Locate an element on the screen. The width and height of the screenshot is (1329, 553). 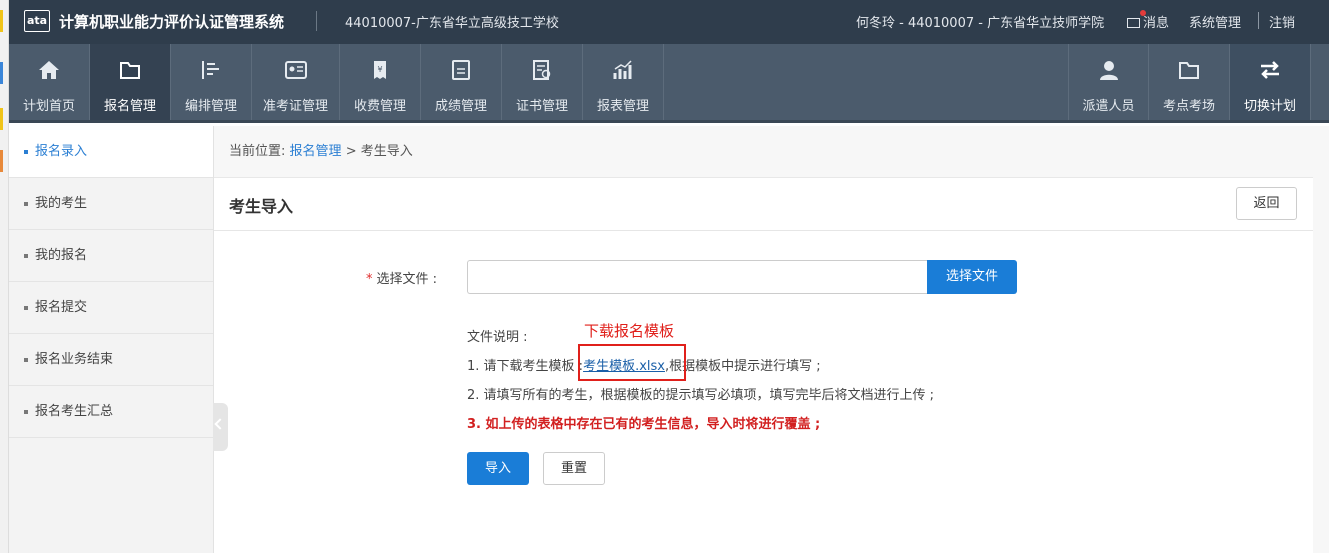
sidebar-item-registration-entry: 报名录入 is located at coordinates (111, 152).